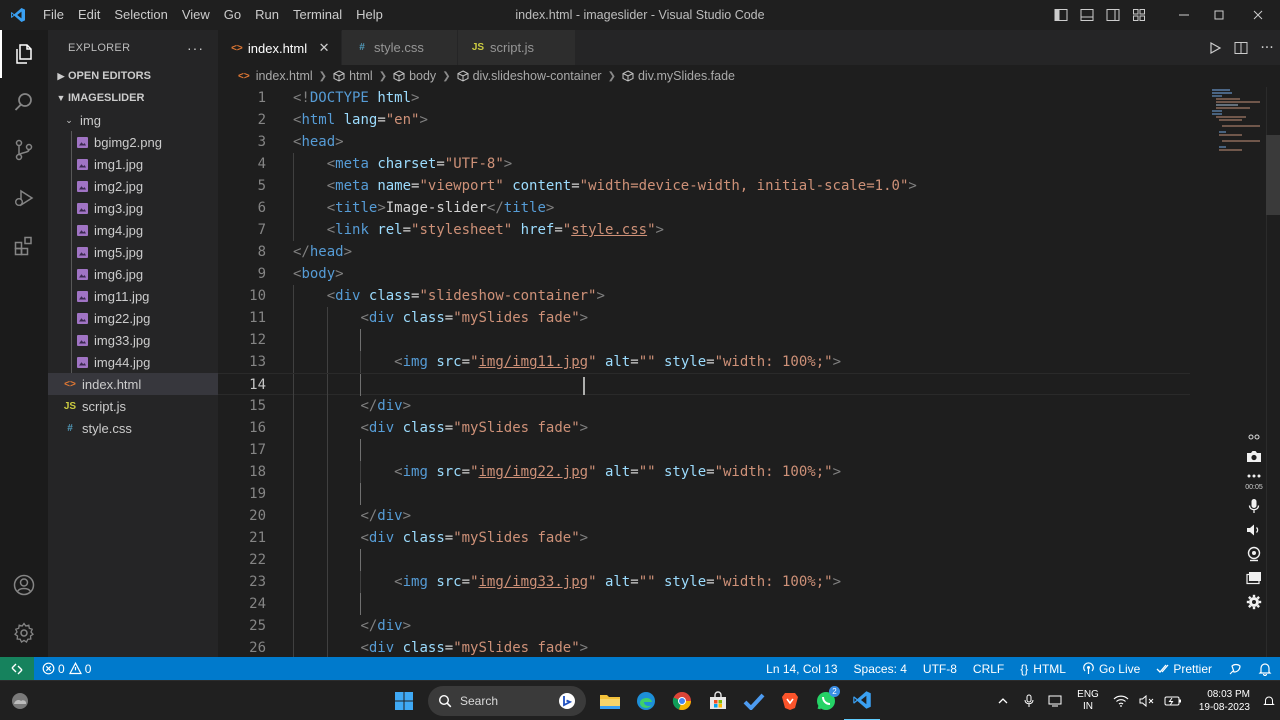 Image resolution: width=1280 pixels, height=720 pixels. What do you see at coordinates (704, 318) in the screenshot?
I see `code-line: 11 <div class="mySlides fade">` at bounding box center [704, 318].